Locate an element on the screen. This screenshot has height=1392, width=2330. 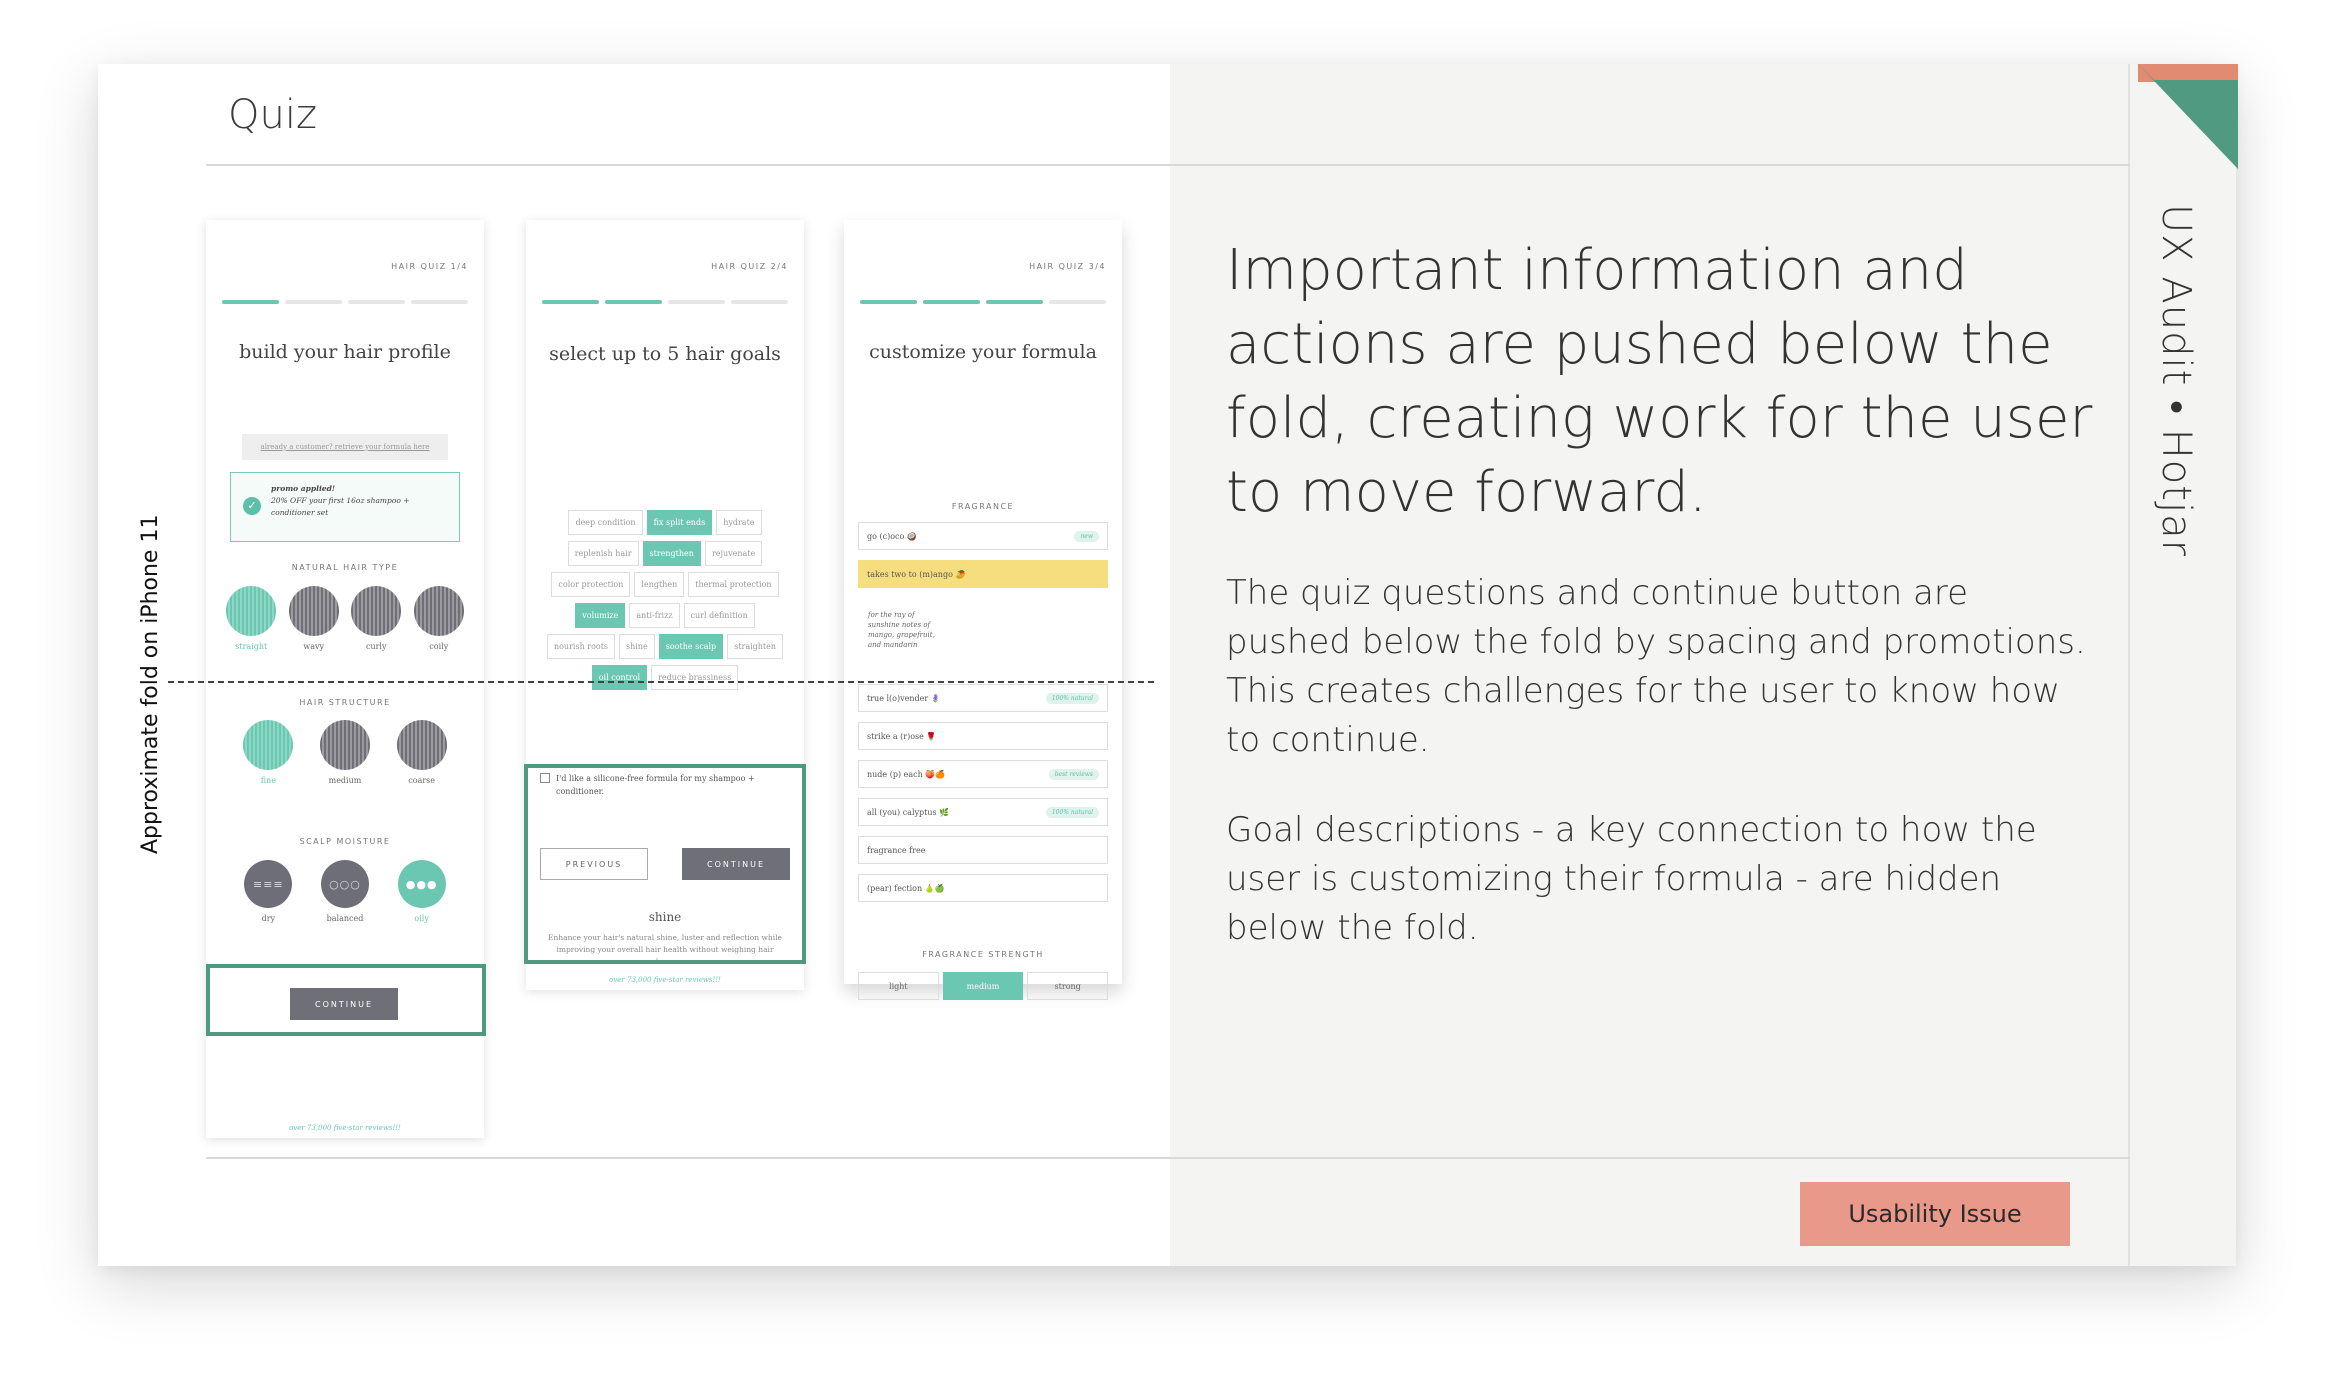
hair-structure-options: fine medium coarse is located at coordinates (345, 752).